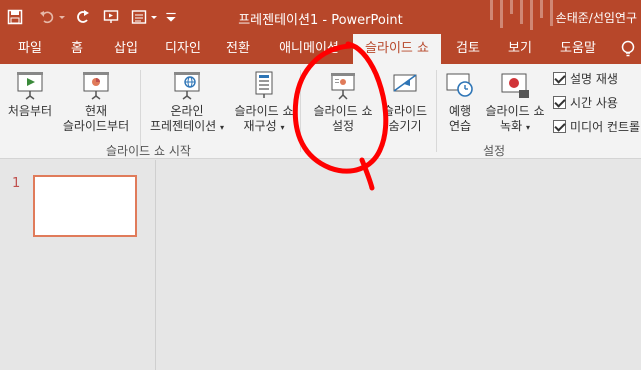  I want to click on hide-slide-label-line1: 슬라이드, so click(405, 111).